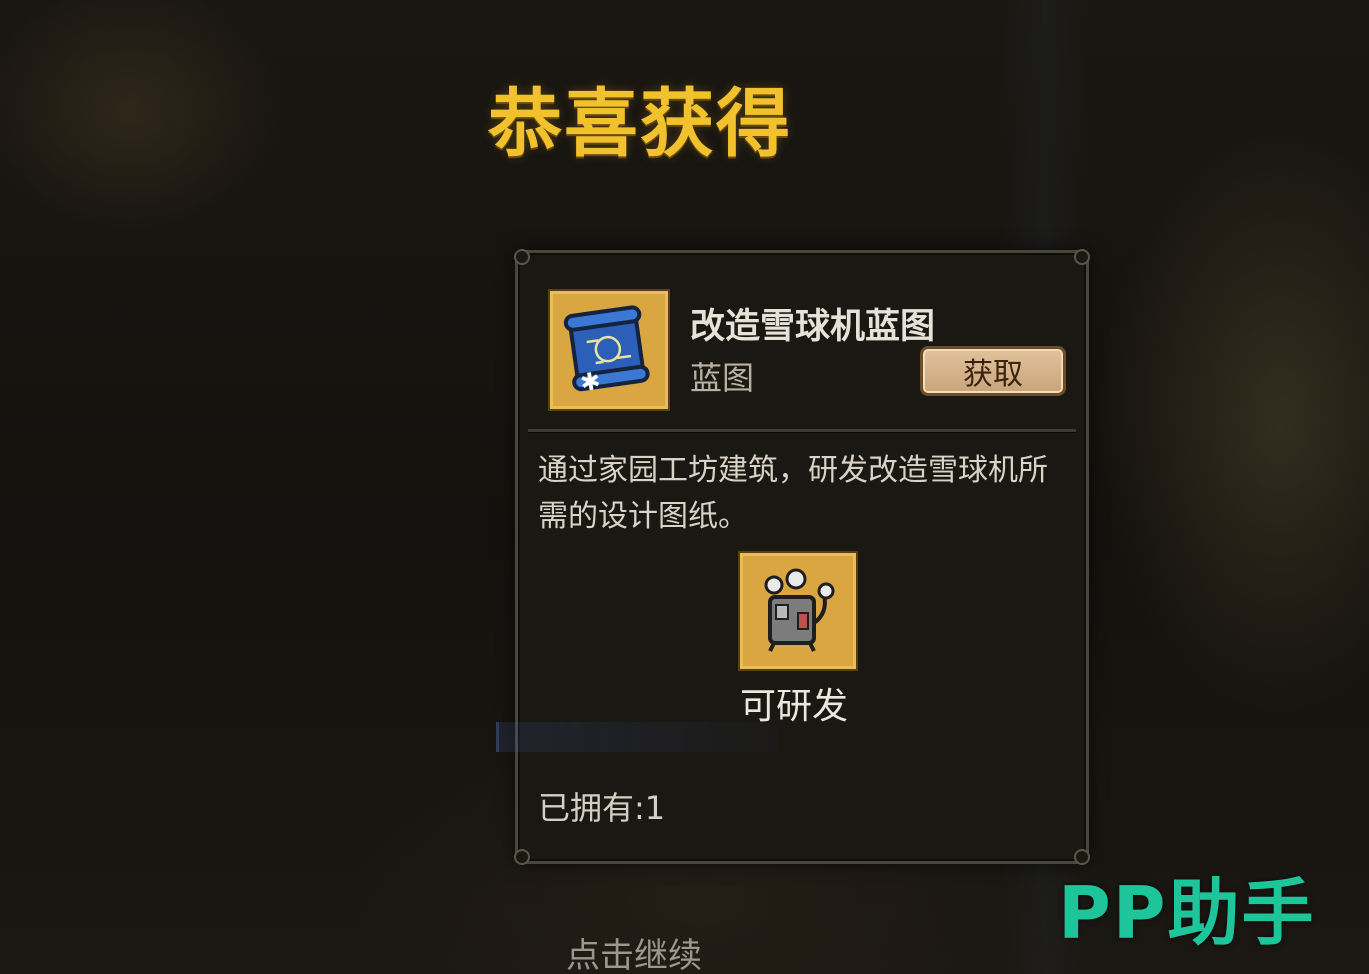  Describe the element at coordinates (798, 611) in the screenshot. I see `snowball-machine-icon` at that location.